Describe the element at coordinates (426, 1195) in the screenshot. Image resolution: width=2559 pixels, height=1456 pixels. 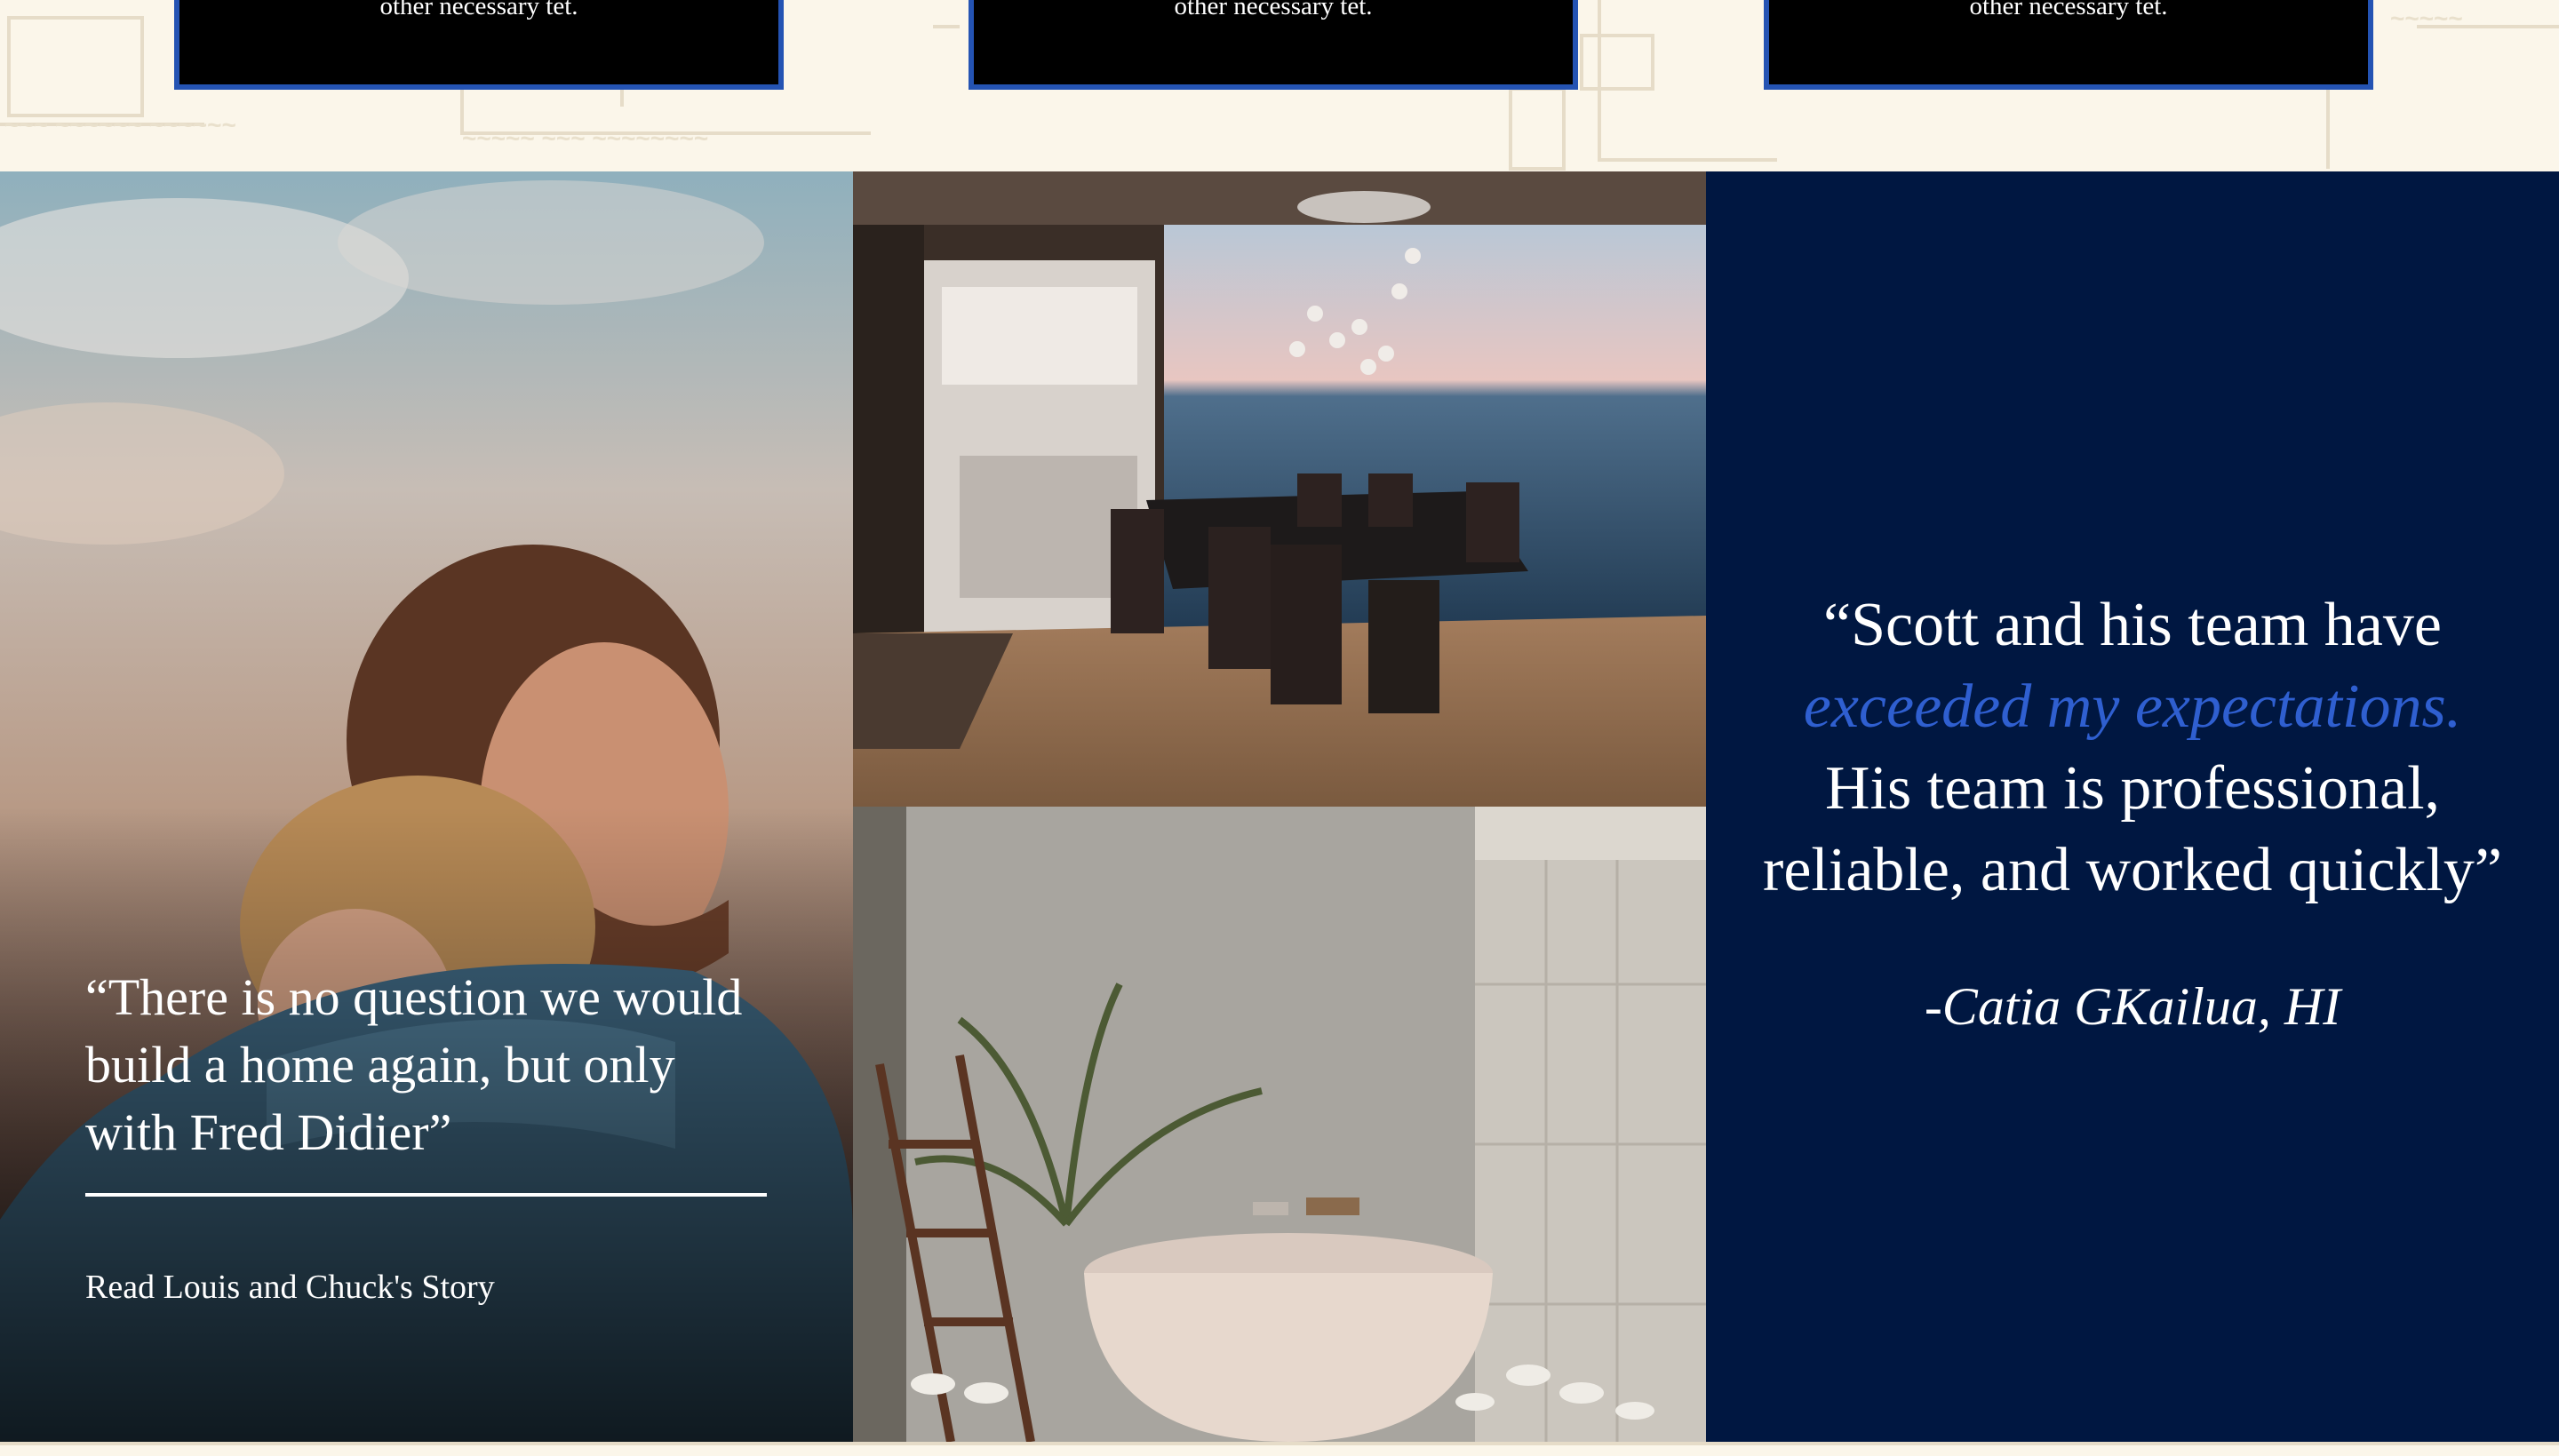
I see `quote-divider` at that location.